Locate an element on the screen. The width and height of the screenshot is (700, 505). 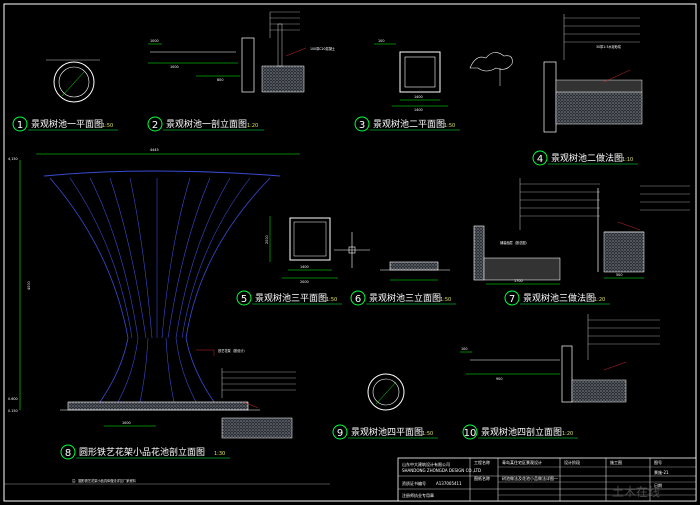
title-9-text: 景观树池四平面图 is located at coordinates (387, 432).